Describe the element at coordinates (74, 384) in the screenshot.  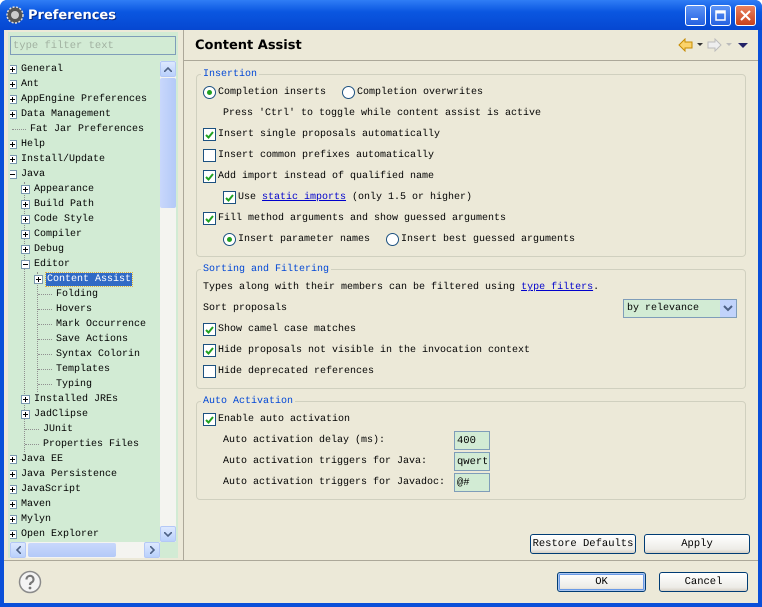
I see `tree-item: Typing` at that location.